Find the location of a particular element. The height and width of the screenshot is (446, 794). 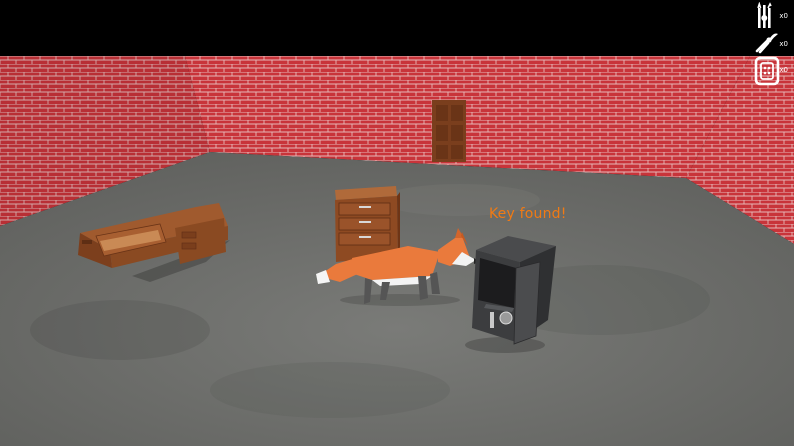

safe-handle is located at coordinates (492, 320).